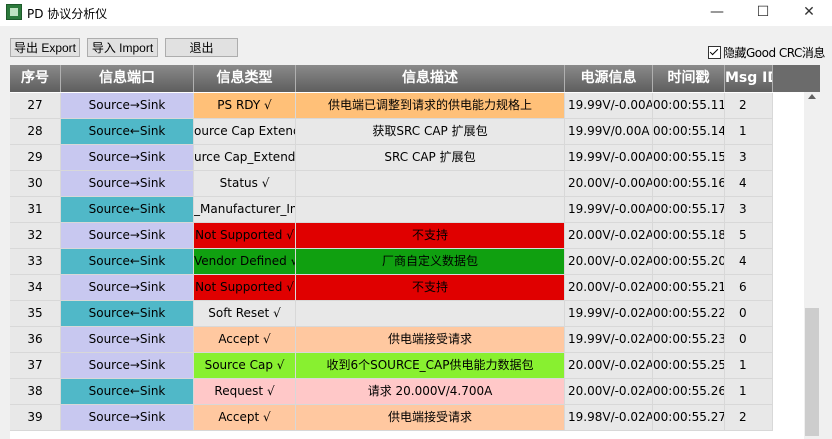  Describe the element at coordinates (245, 132) in the screenshot. I see `cell-type: ource Cap Extend` at that location.